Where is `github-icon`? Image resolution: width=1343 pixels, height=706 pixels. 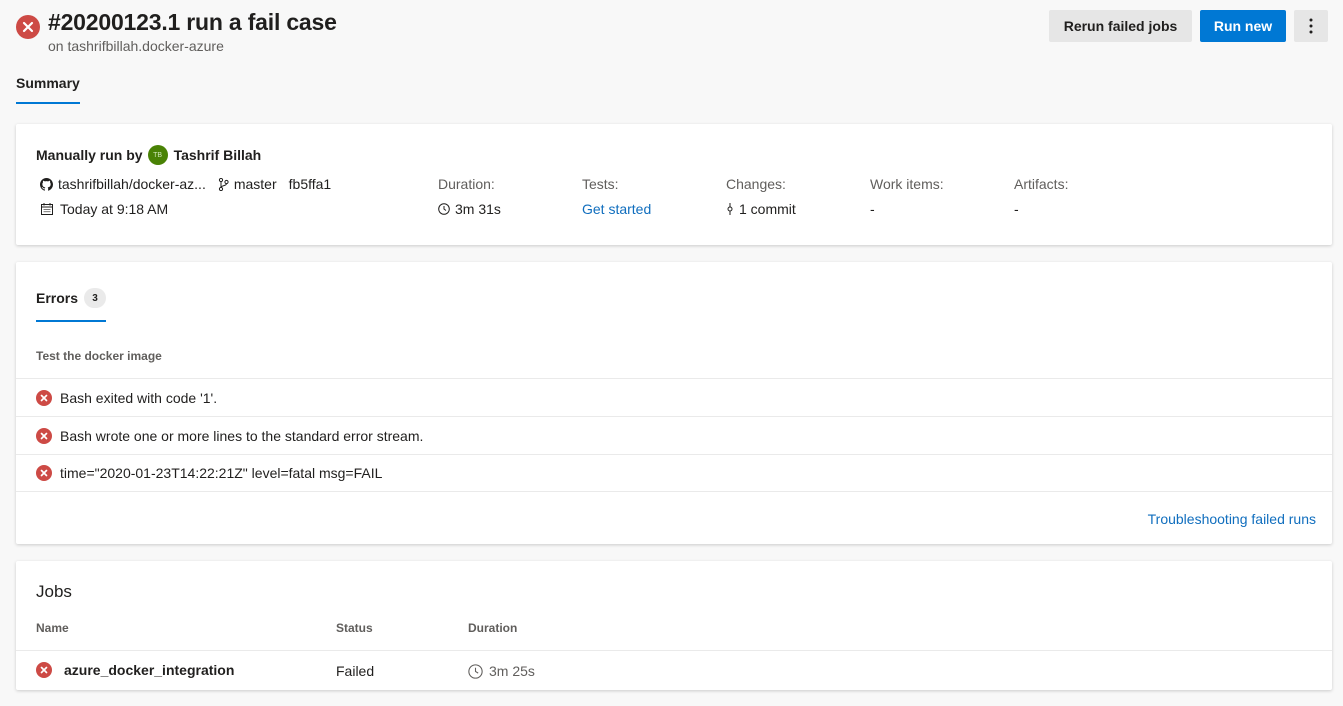
github-icon is located at coordinates (46, 184).